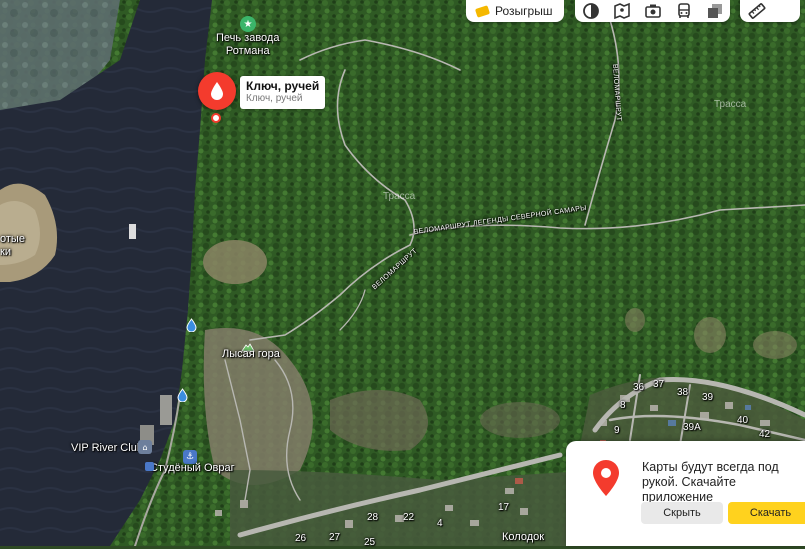  I want to click on house-number: 22, so click(409, 517).